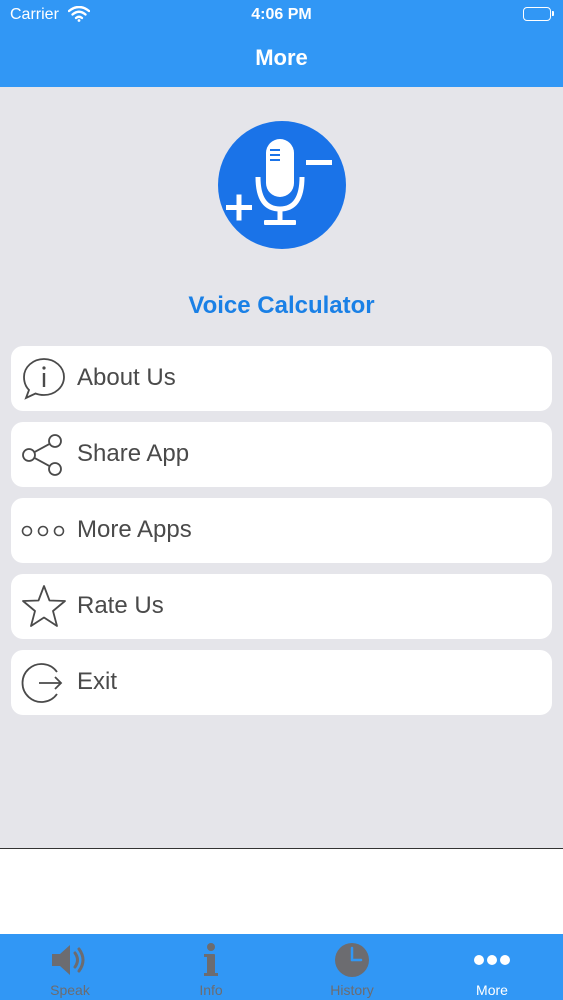  Describe the element at coordinates (44, 379) in the screenshot. I see `info-bubble-icon` at that location.